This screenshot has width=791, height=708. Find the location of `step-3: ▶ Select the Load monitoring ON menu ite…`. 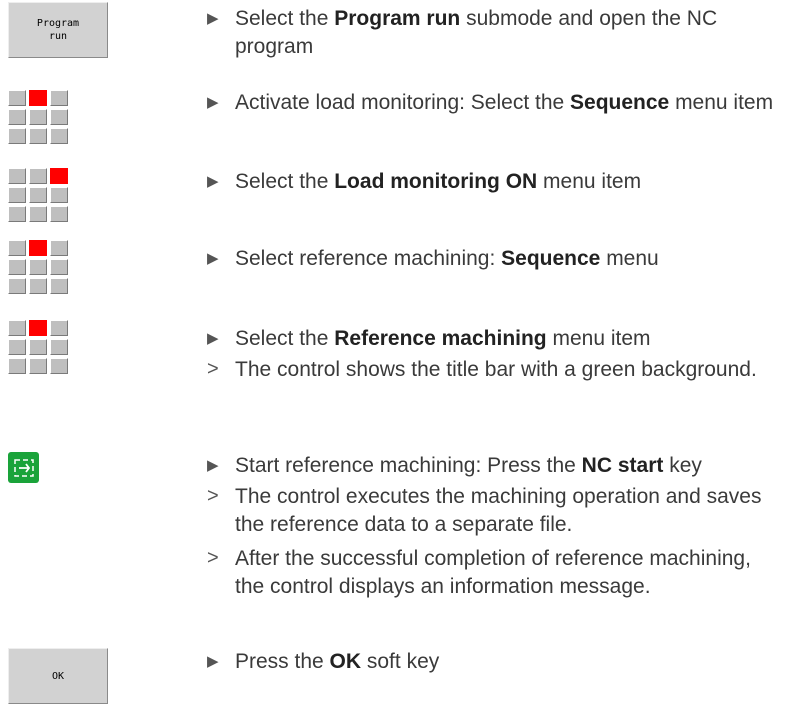

step-3: ▶ Select the Load monitoring ON menu ite… is located at coordinates (494, 182).